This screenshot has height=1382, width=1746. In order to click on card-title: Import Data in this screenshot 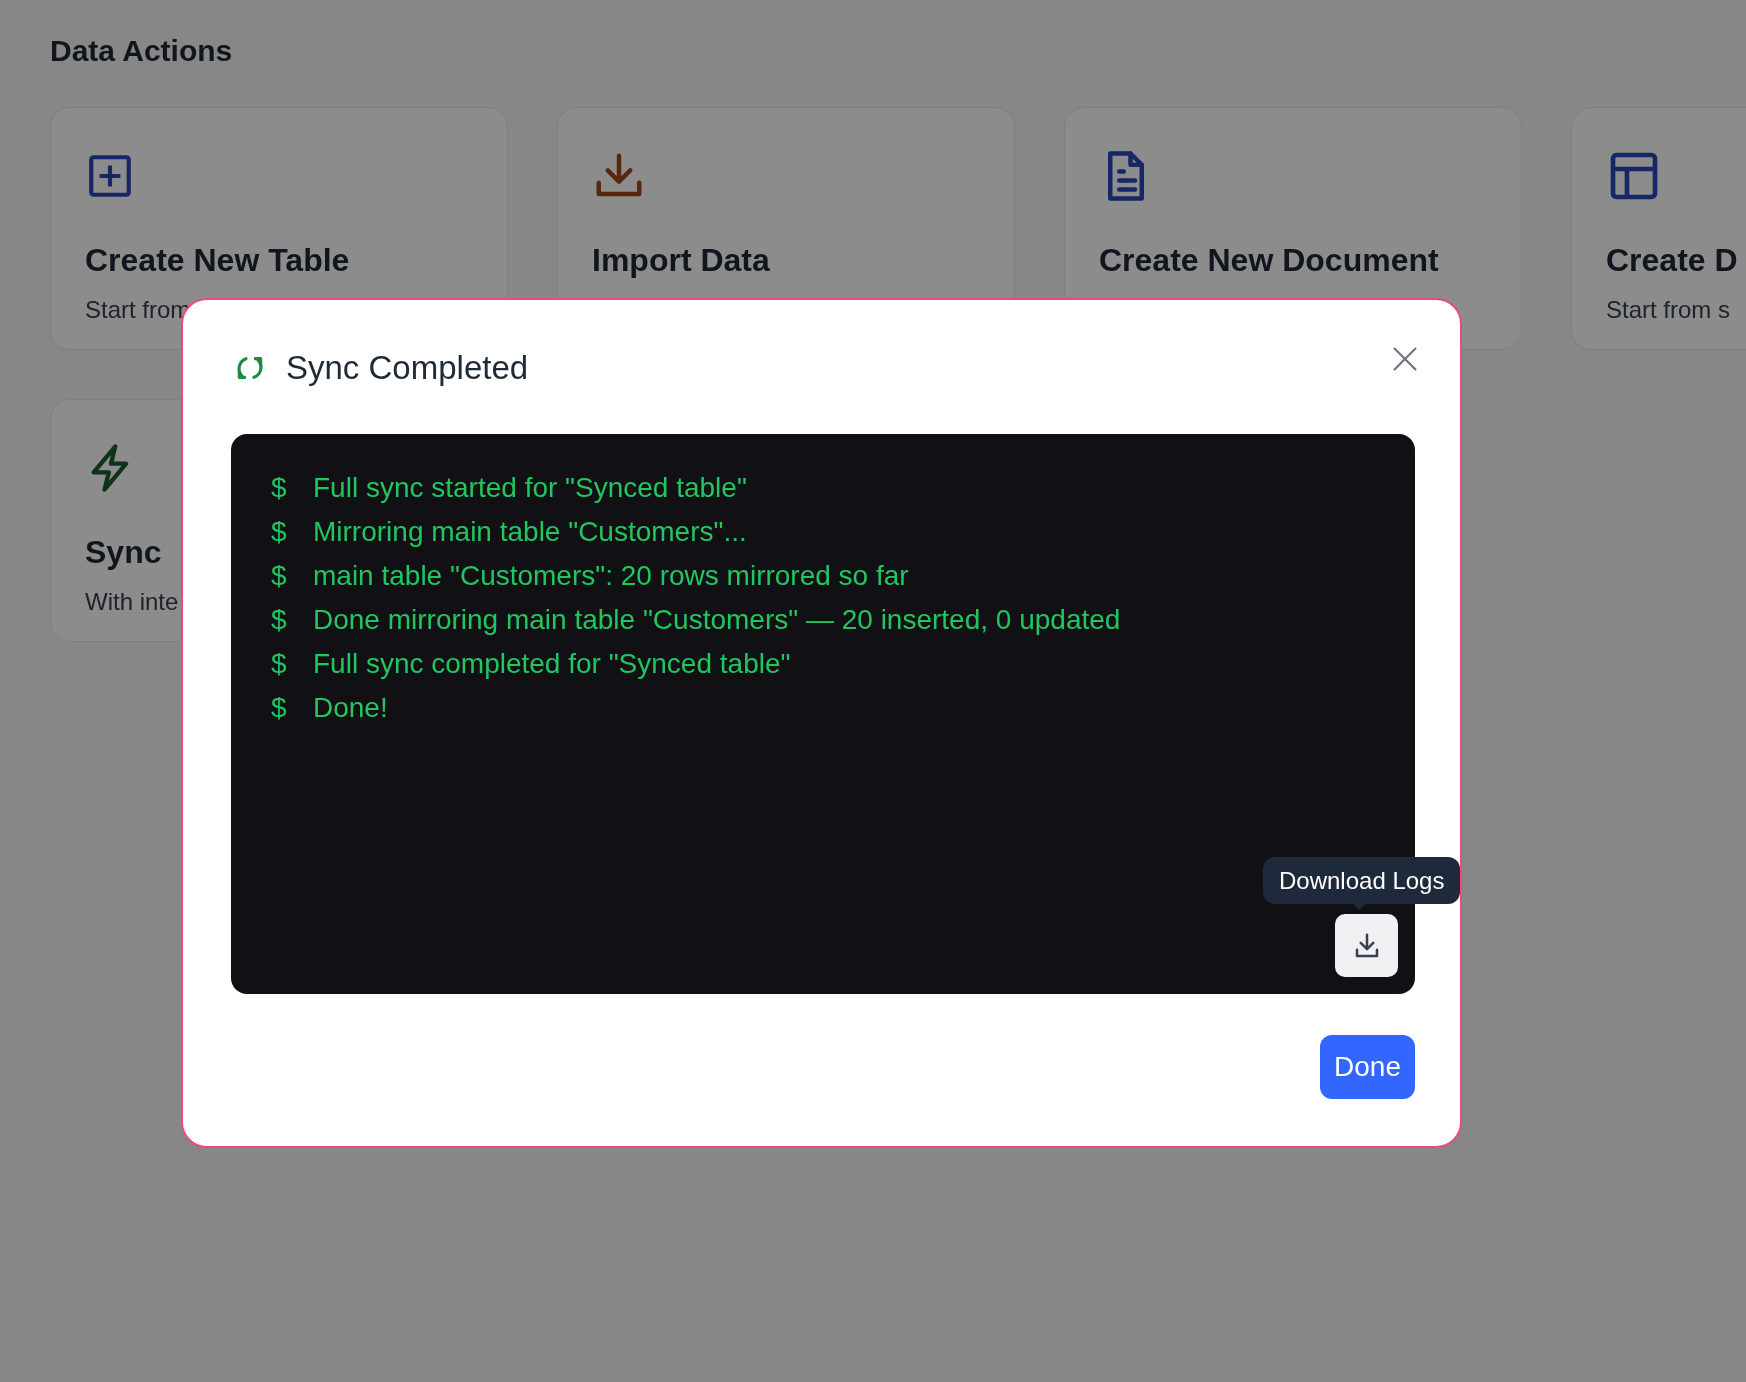, I will do `click(681, 260)`.